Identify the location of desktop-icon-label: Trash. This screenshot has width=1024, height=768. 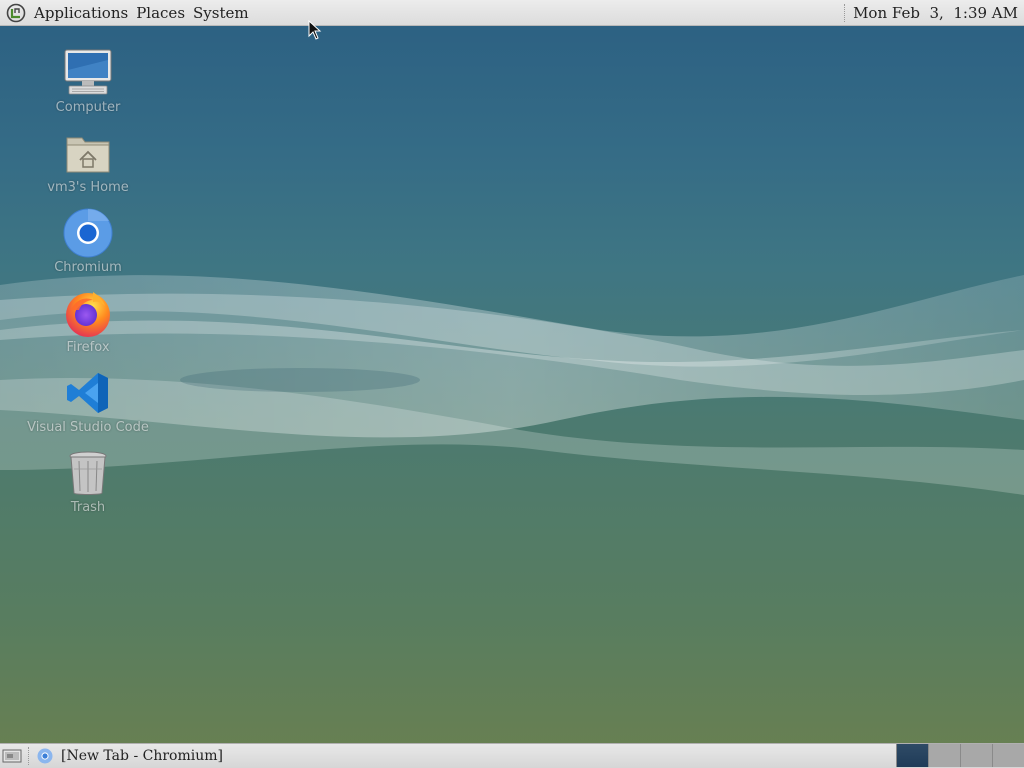
(88, 507).